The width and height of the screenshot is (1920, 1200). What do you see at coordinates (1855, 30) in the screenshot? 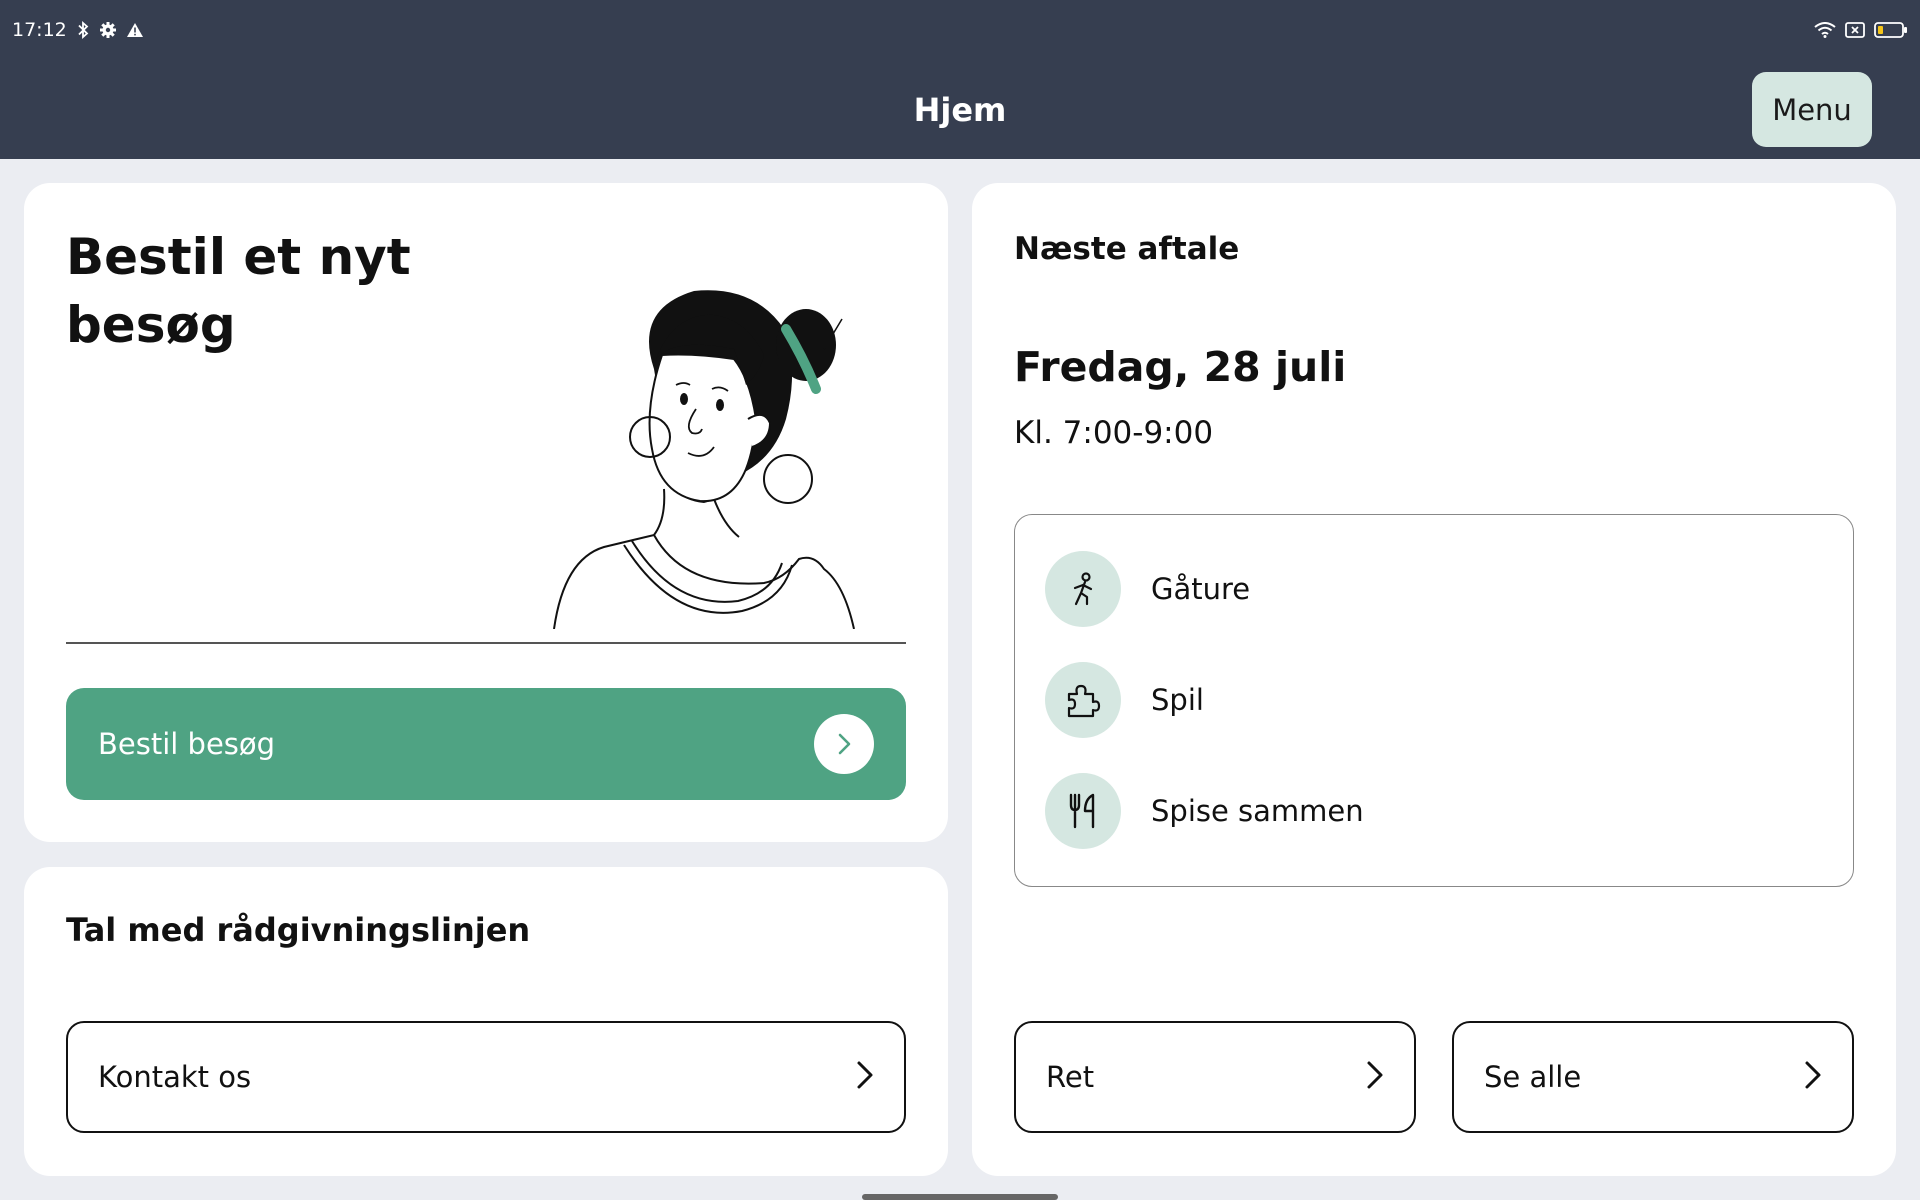
I see `sim-icon` at bounding box center [1855, 30].